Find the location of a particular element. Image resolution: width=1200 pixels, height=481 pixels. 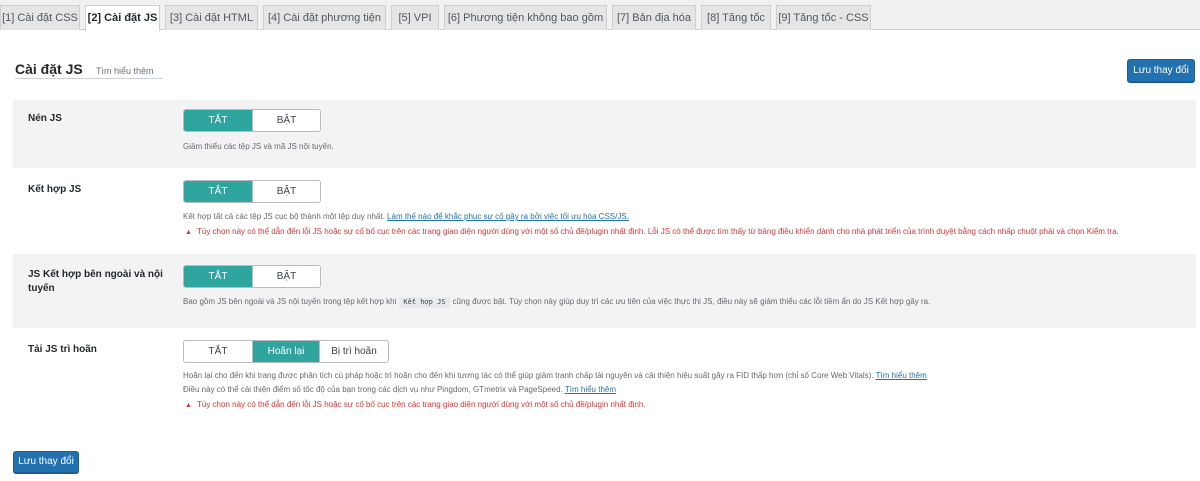

tab-localization: [7] Bản địa hóa is located at coordinates (654, 17).